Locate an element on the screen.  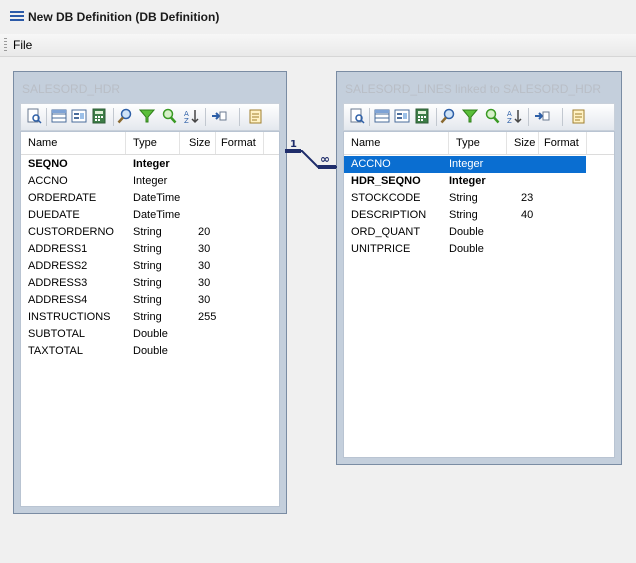
menu-bar: File is located at coordinates (318, 45).